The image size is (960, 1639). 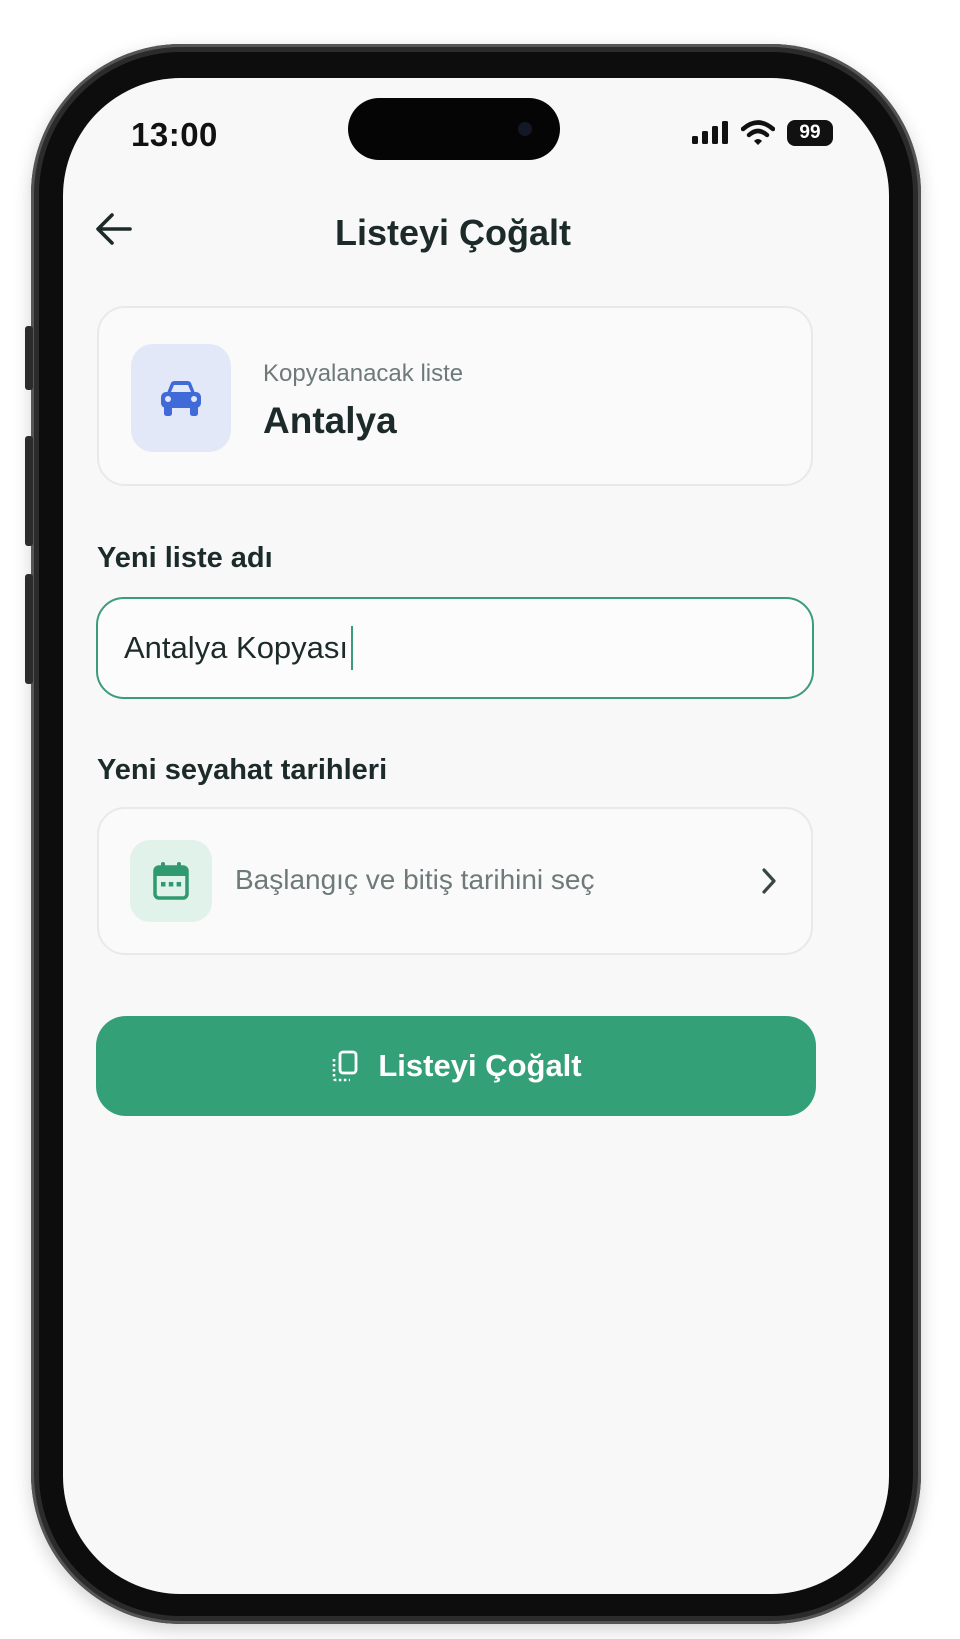 What do you see at coordinates (453, 232) in the screenshot?
I see `page-title: Listeyi Çoğalt` at bounding box center [453, 232].